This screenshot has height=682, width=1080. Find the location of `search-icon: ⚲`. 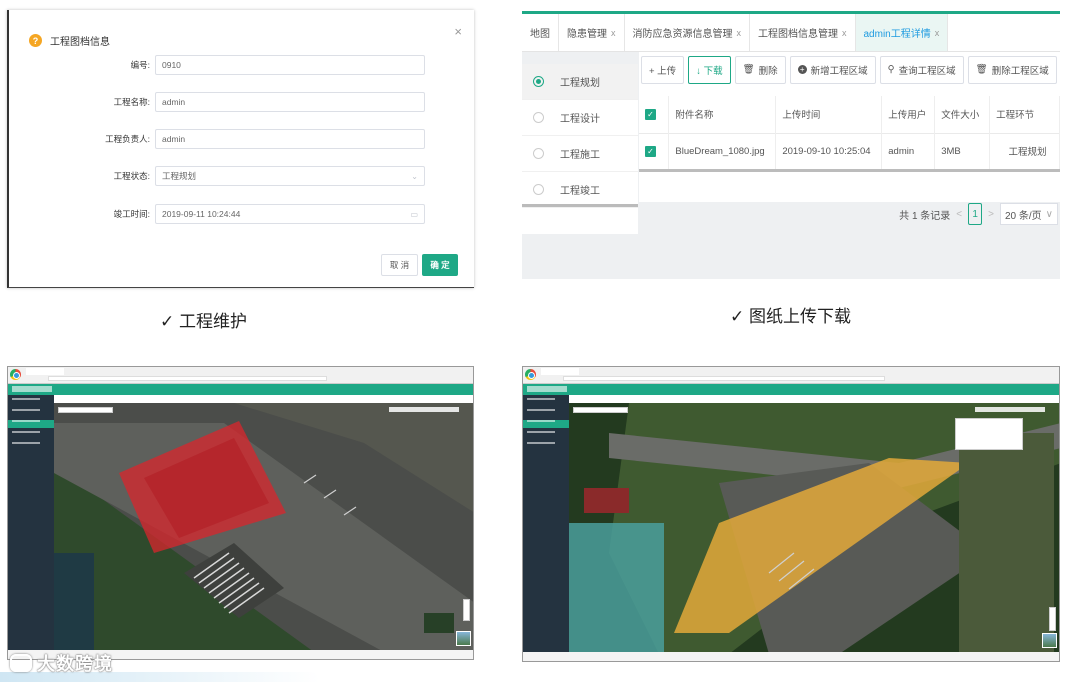

search-icon: ⚲ is located at coordinates (891, 69).